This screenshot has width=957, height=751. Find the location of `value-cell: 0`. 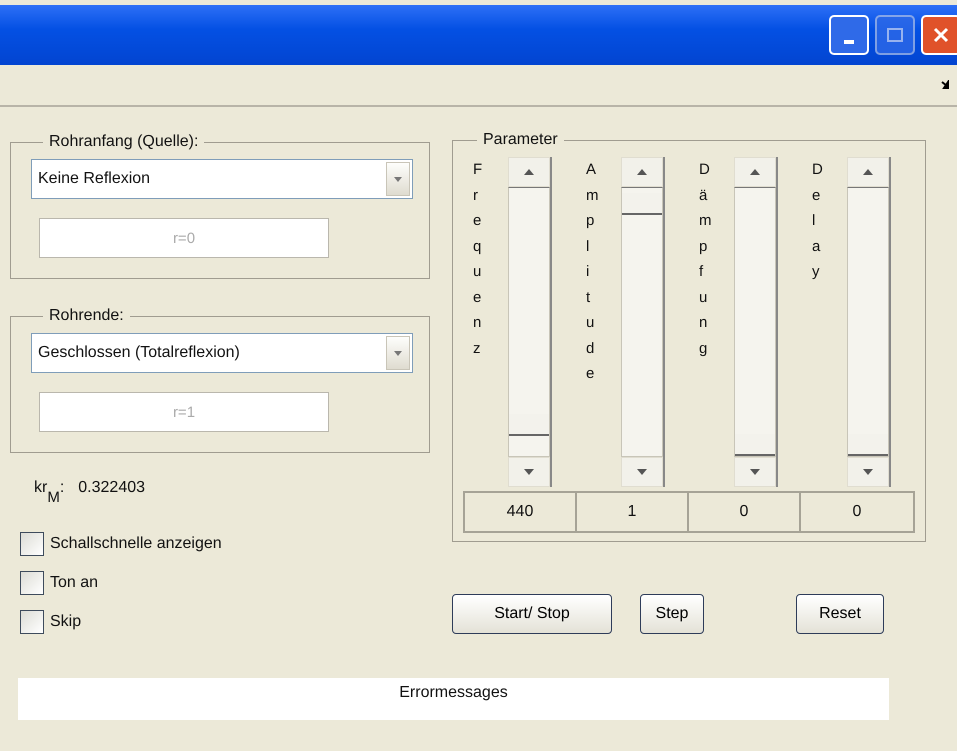

value-cell: 0 is located at coordinates (745, 512).